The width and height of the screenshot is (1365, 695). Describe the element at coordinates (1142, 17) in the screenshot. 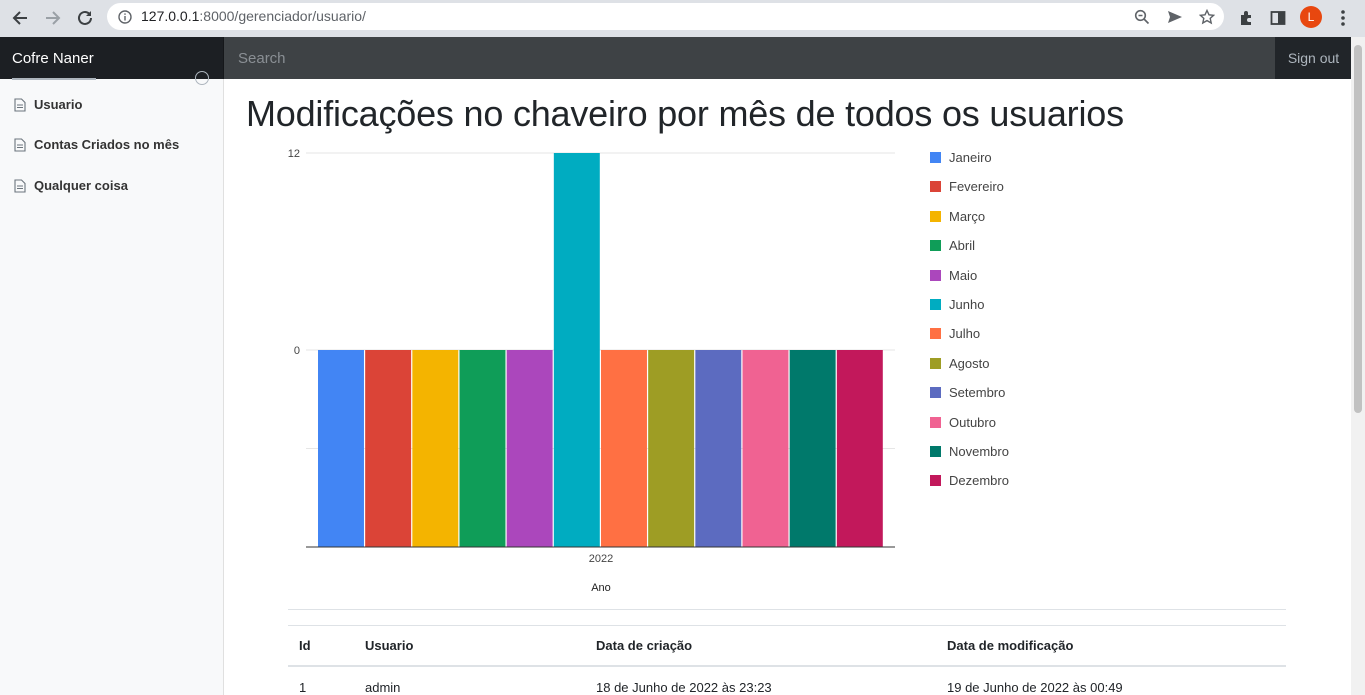

I see `zoom-icon` at that location.